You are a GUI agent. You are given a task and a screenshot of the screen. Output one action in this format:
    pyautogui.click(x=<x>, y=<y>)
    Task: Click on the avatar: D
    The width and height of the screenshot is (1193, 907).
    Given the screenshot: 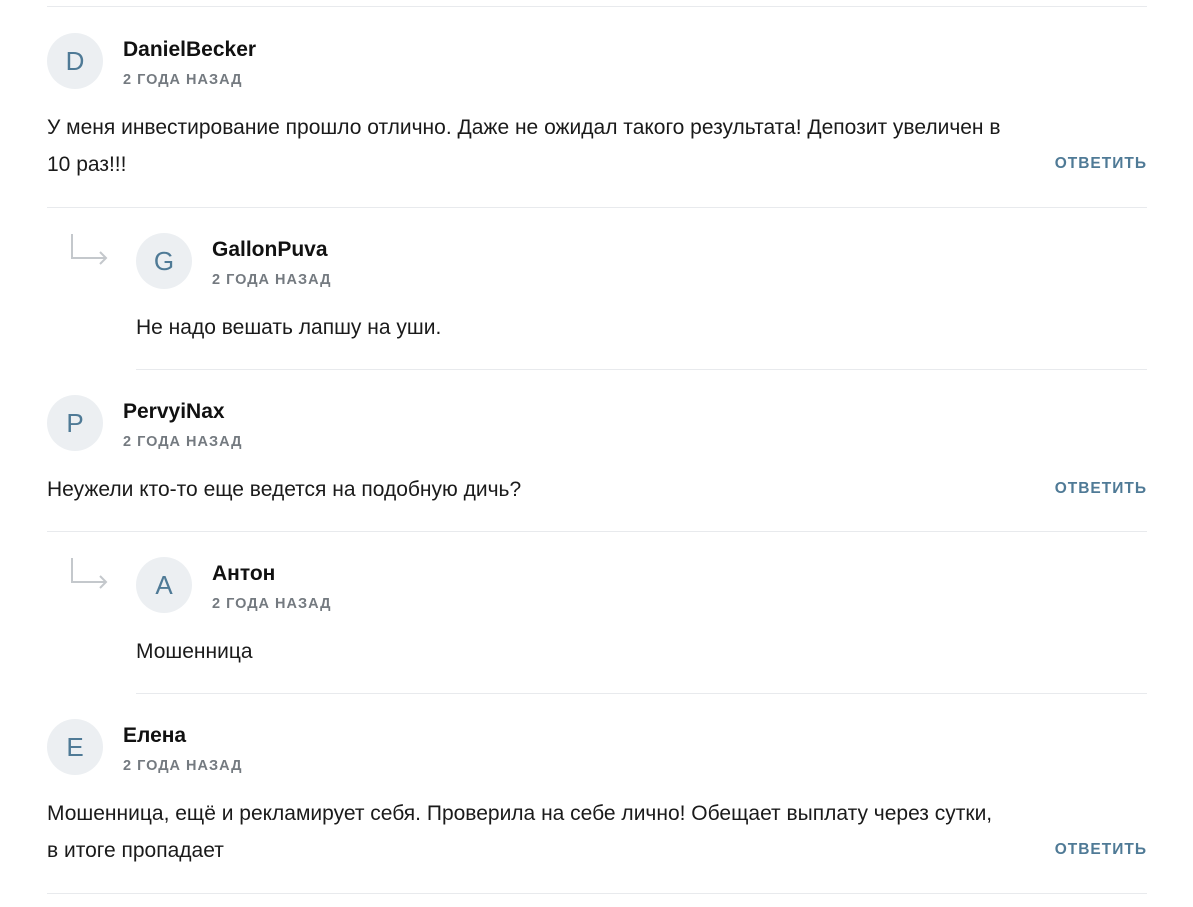 What is the action you would take?
    pyautogui.click(x=75, y=61)
    